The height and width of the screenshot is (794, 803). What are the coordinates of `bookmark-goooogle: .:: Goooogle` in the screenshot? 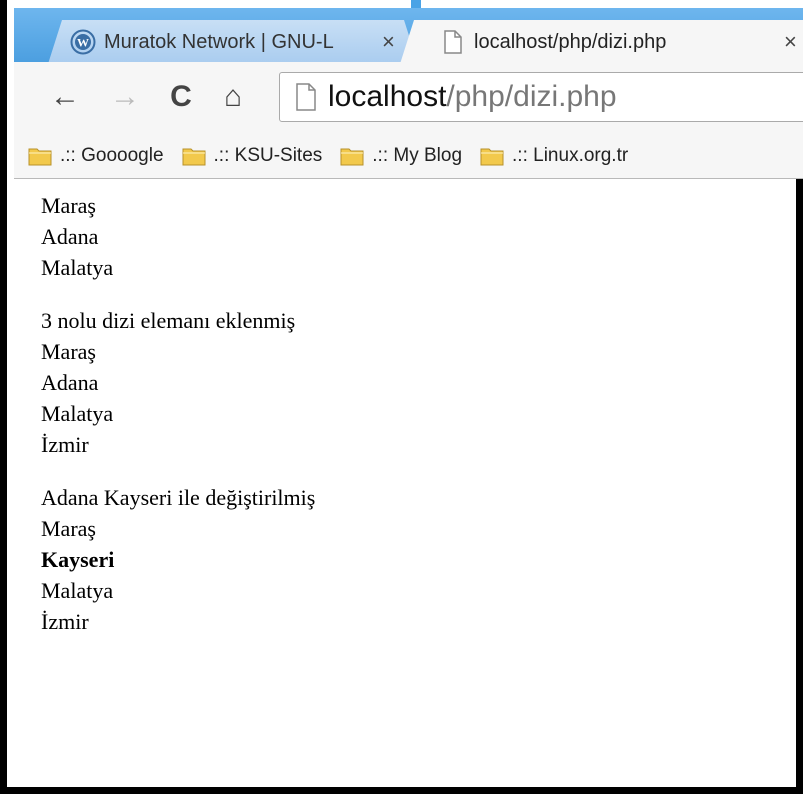 It's located at (96, 156).